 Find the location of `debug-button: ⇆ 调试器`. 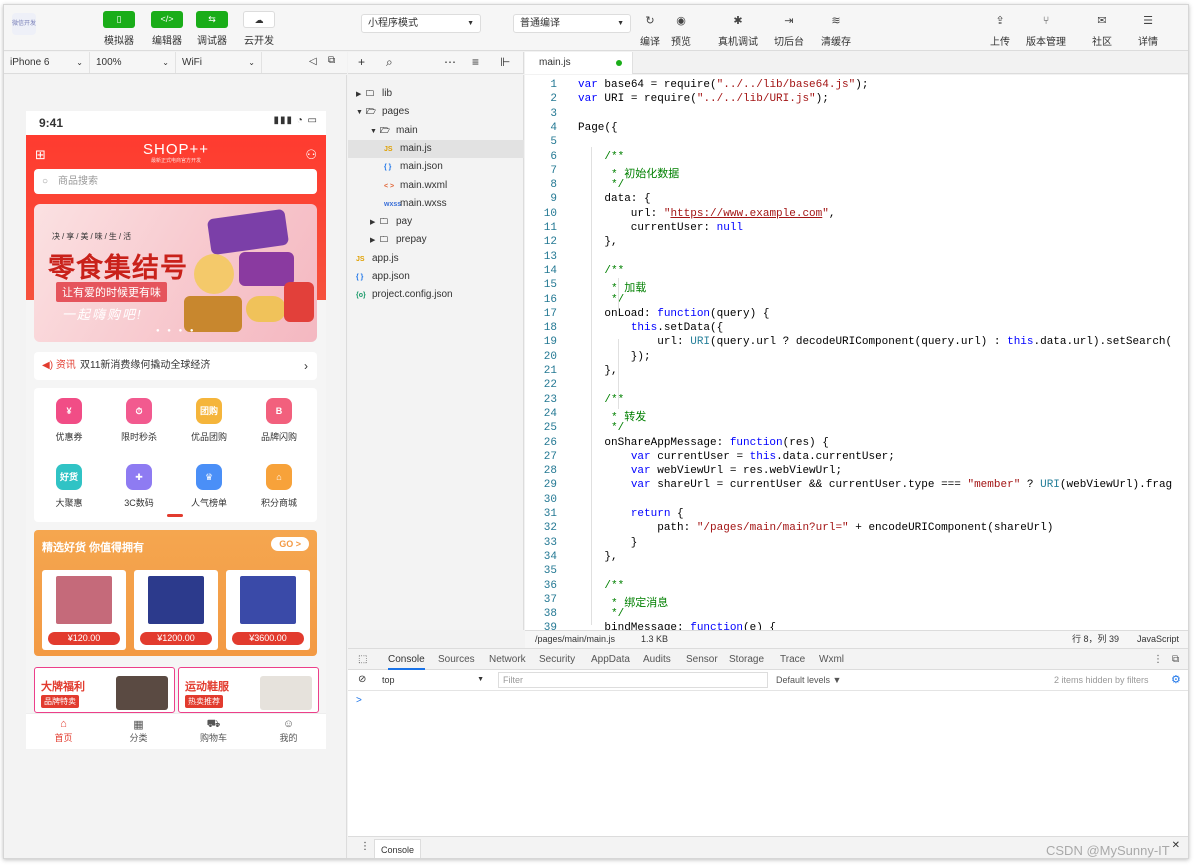

debug-button: ⇆ 调试器 is located at coordinates (212, 29).